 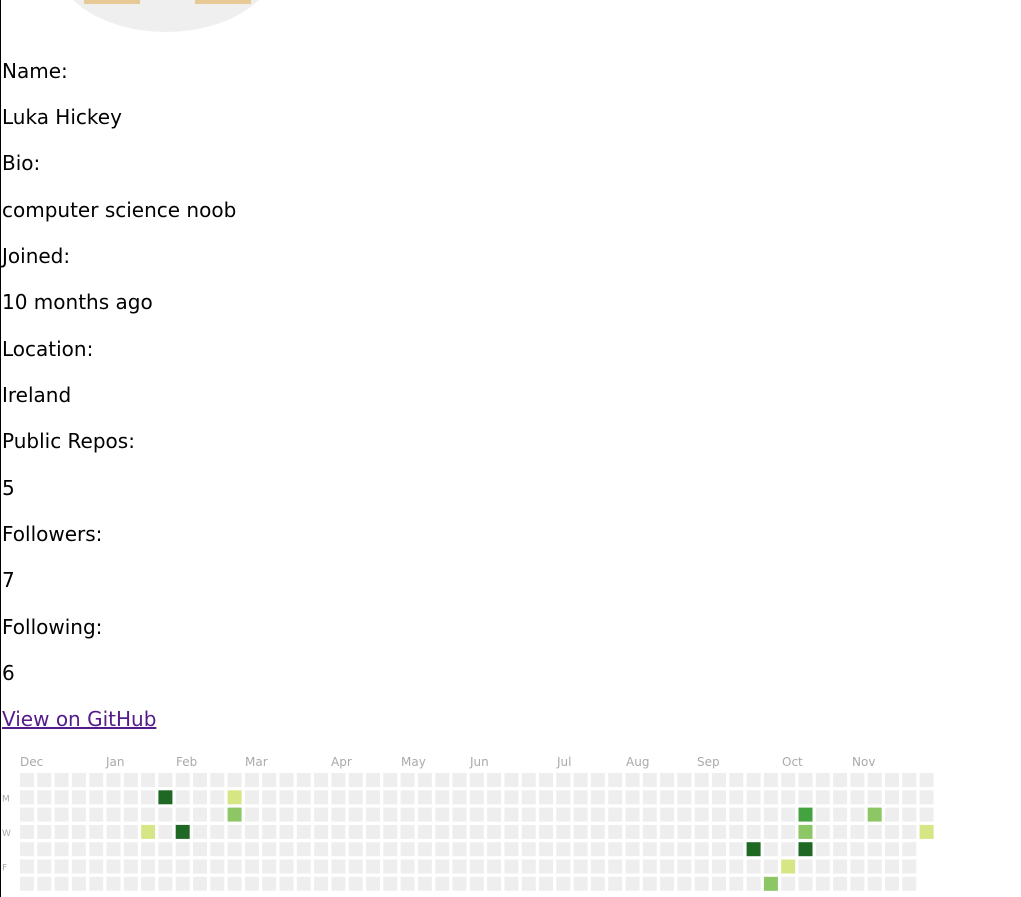 What do you see at coordinates (21, 163) in the screenshot?
I see `bio-label: Bio:` at bounding box center [21, 163].